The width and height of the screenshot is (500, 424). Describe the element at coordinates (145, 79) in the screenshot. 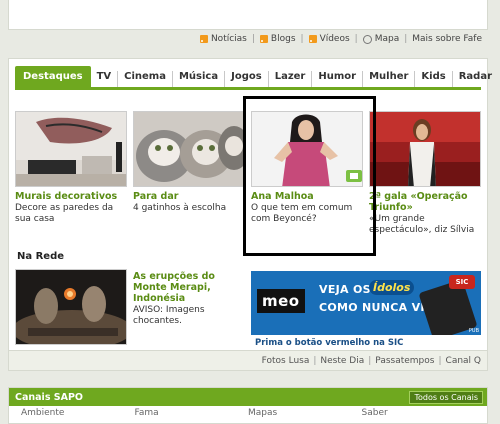

I see `tab-cinema: Cinema` at that location.